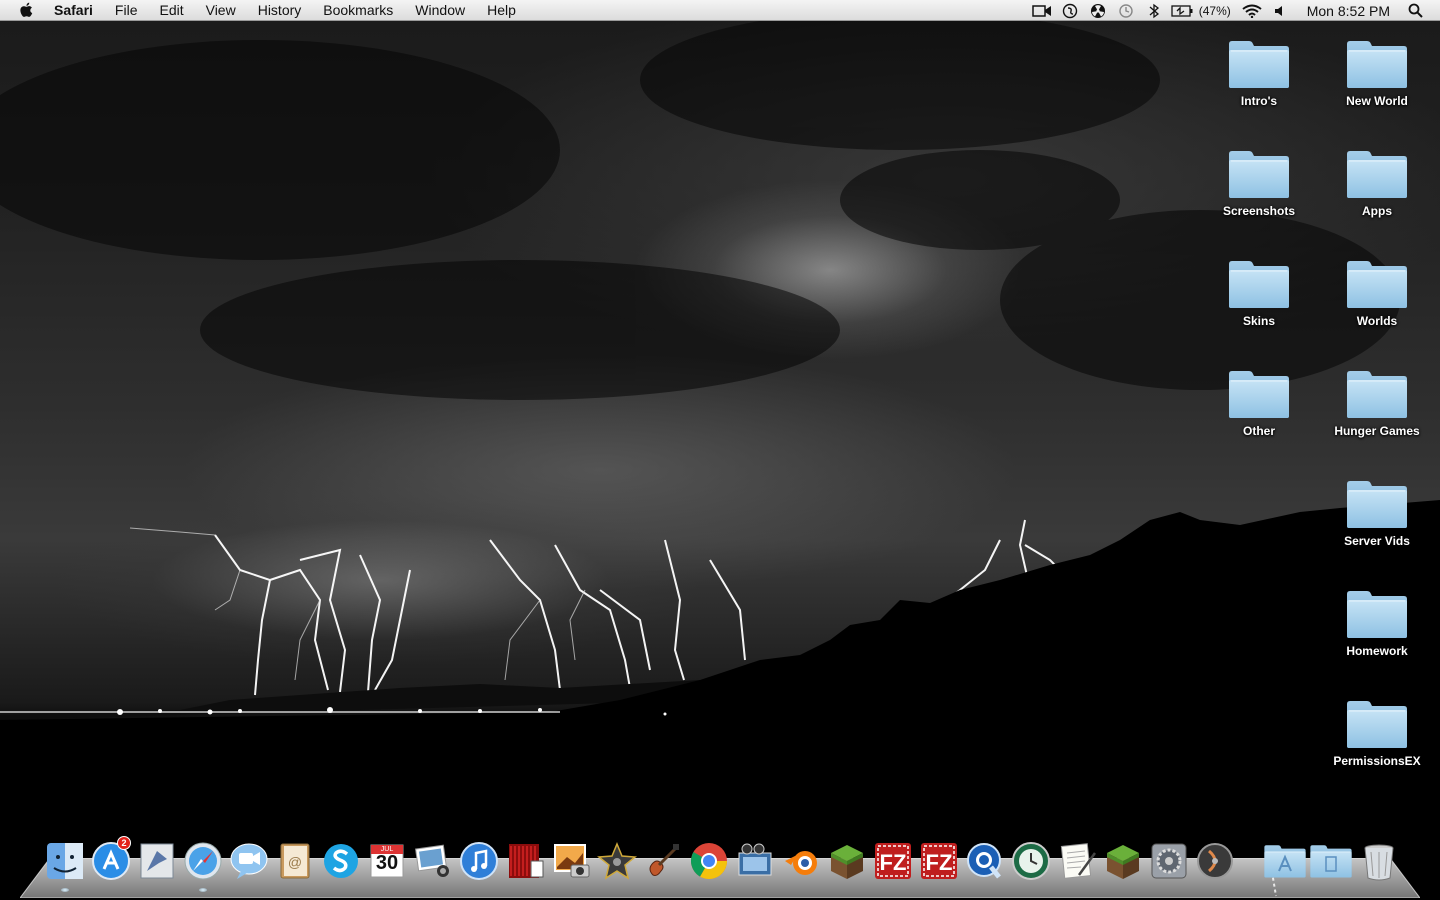  Describe the element at coordinates (433, 861) in the screenshot. I see `dock-iphoto` at that location.